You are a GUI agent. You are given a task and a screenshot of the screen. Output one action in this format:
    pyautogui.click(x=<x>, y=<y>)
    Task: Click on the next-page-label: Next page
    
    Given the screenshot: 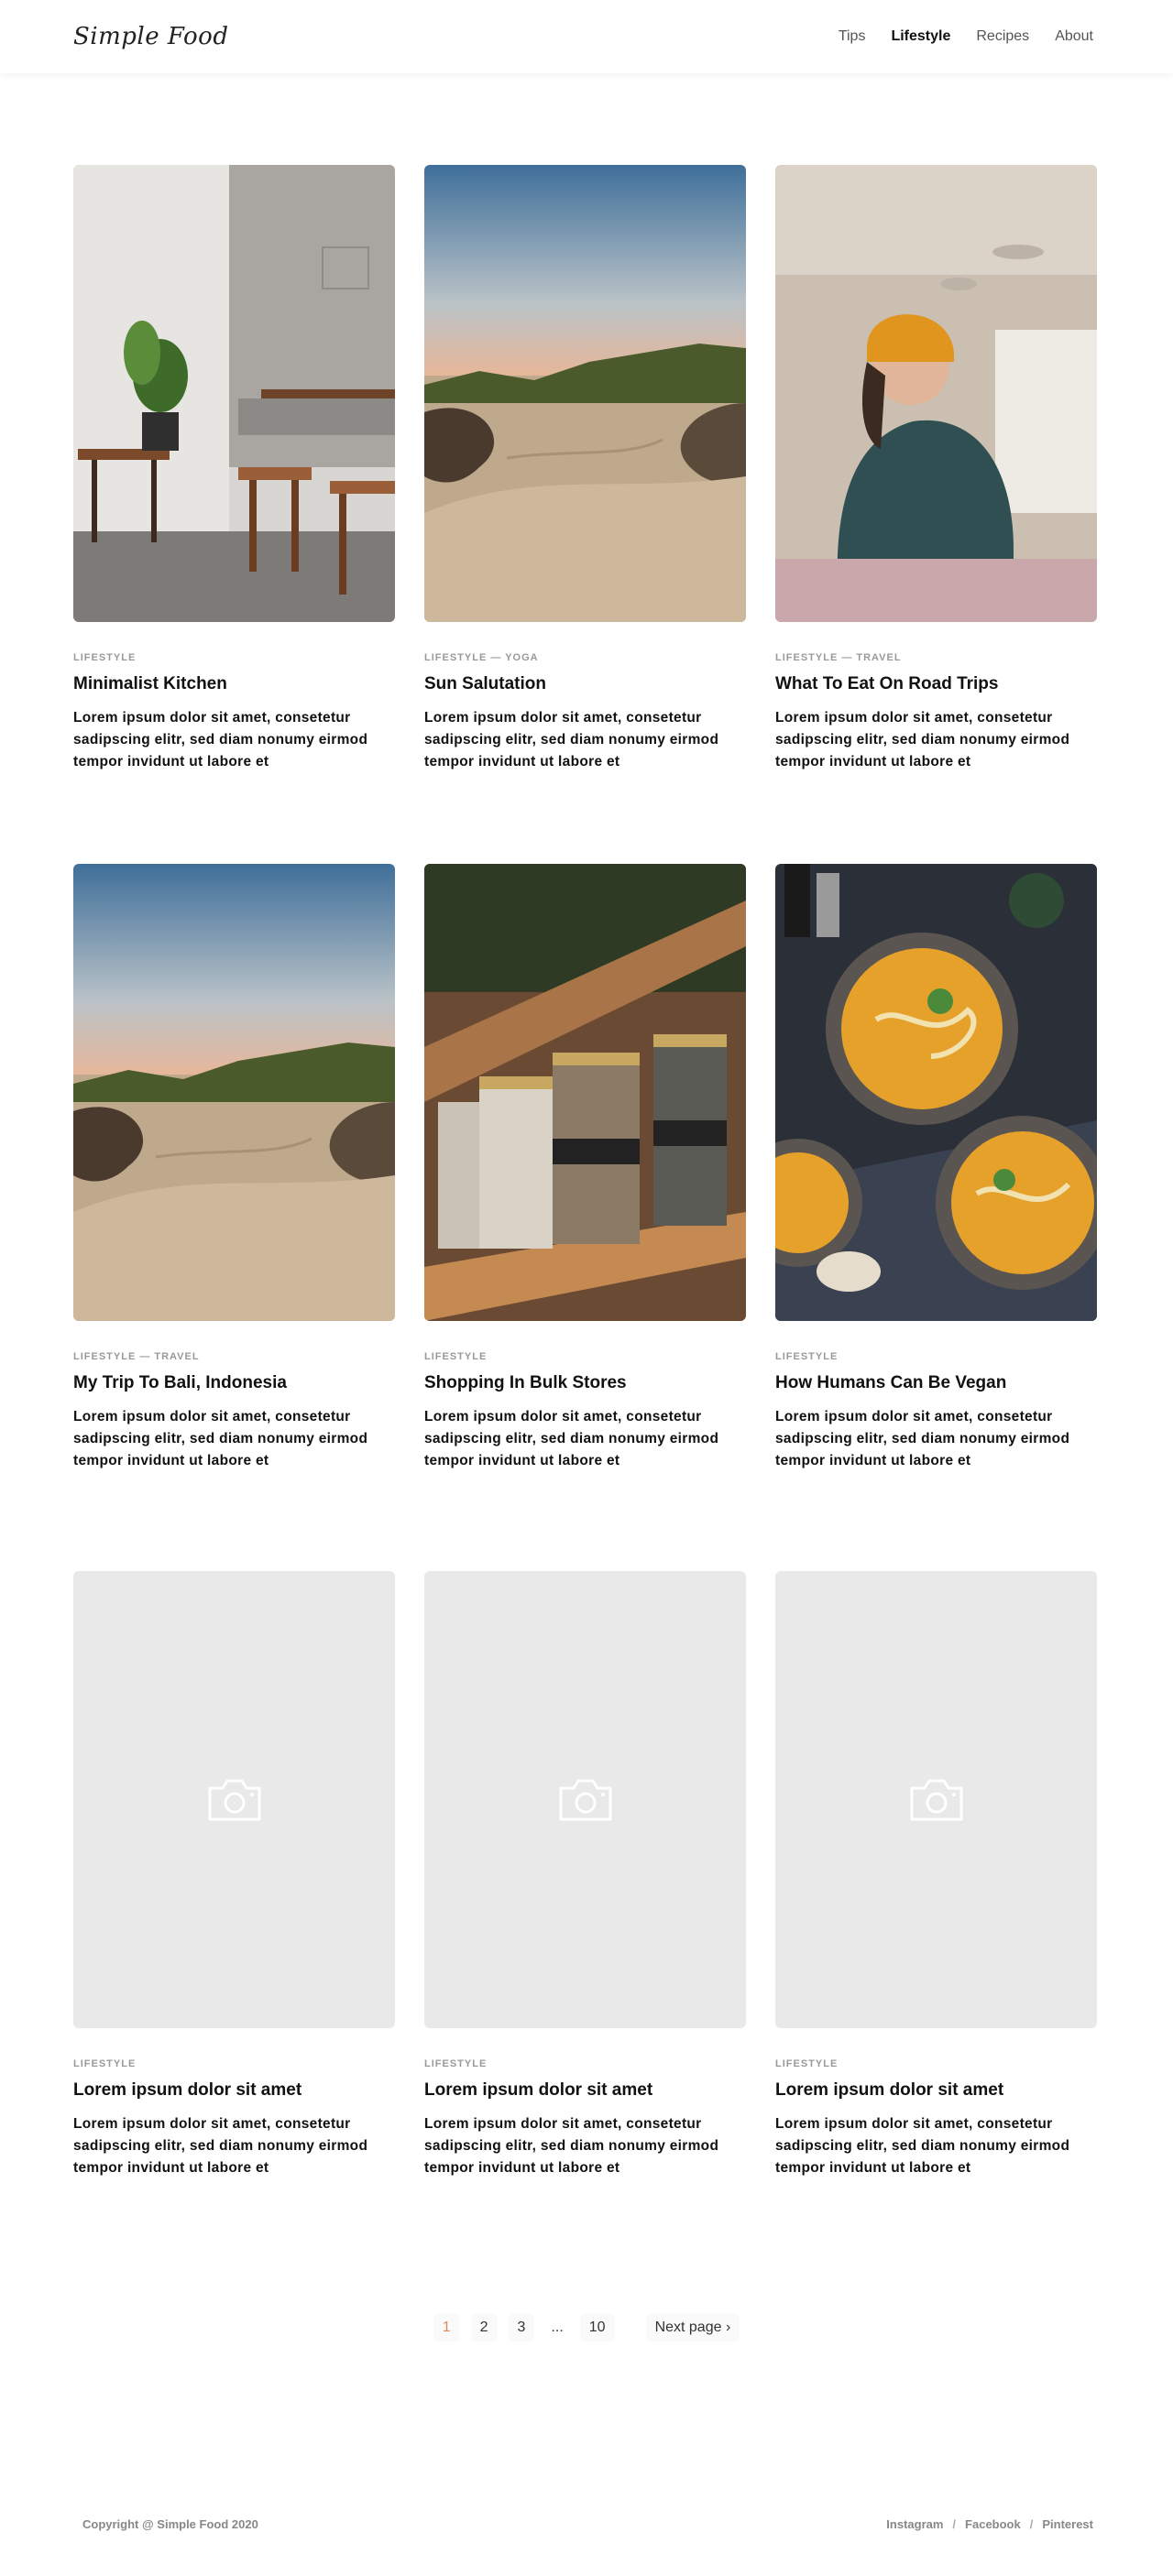 What is the action you would take?
    pyautogui.click(x=688, y=2327)
    